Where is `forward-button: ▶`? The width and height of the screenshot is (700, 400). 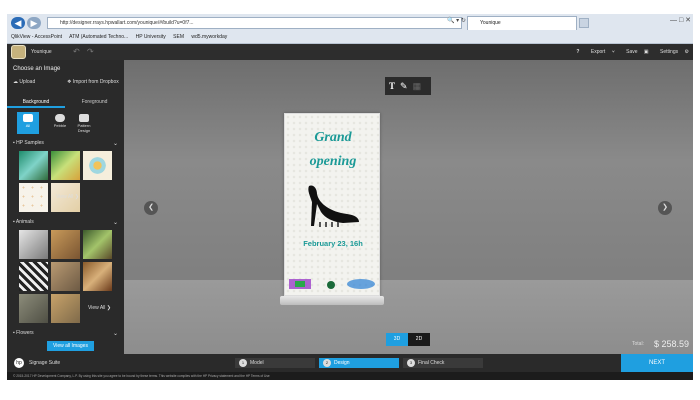
forward-button: ▶ is located at coordinates (34, 23).